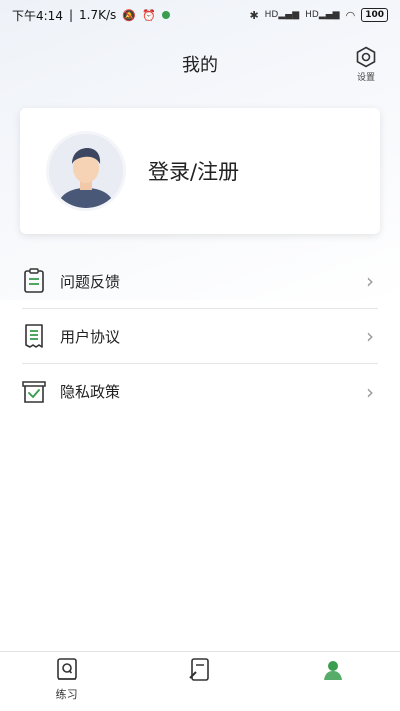 This screenshot has height=711, width=400. I want to click on status-left: 下午4:14 | 1.7K/s 🔕 ⏰, so click(91, 15).